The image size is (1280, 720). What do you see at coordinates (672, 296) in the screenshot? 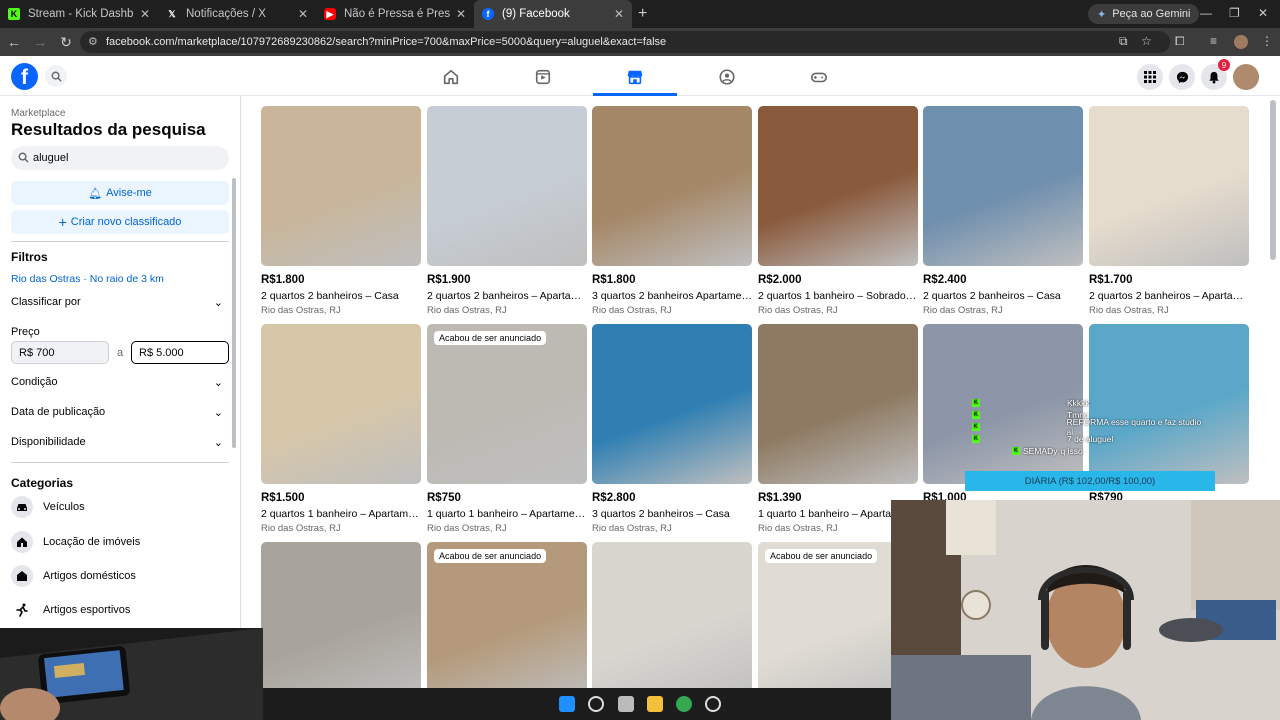
I see `listing-title: 3 quartos 2 banheiros Apartamento` at bounding box center [672, 296].